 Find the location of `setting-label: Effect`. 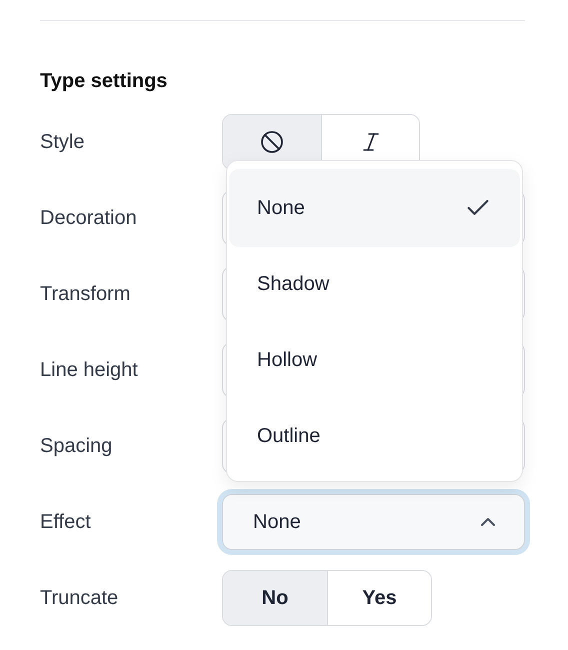

setting-label: Effect is located at coordinates (66, 522).